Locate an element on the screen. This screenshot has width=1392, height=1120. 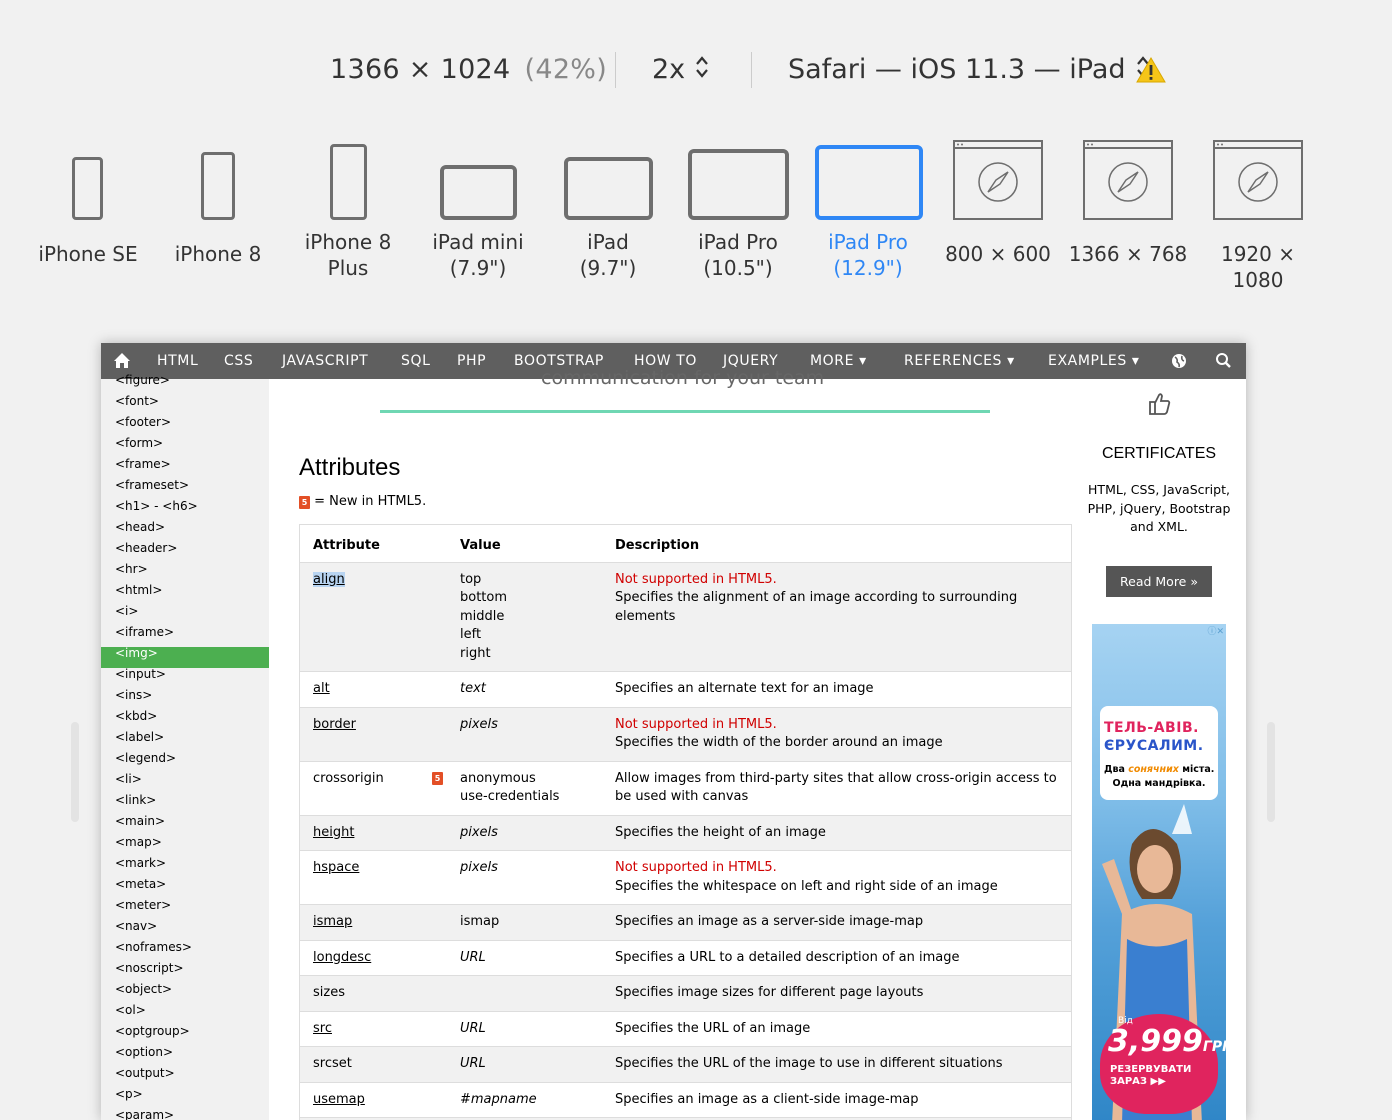
resolution-readout: 1366 × 1024 (42%) is located at coordinates (468, 69).